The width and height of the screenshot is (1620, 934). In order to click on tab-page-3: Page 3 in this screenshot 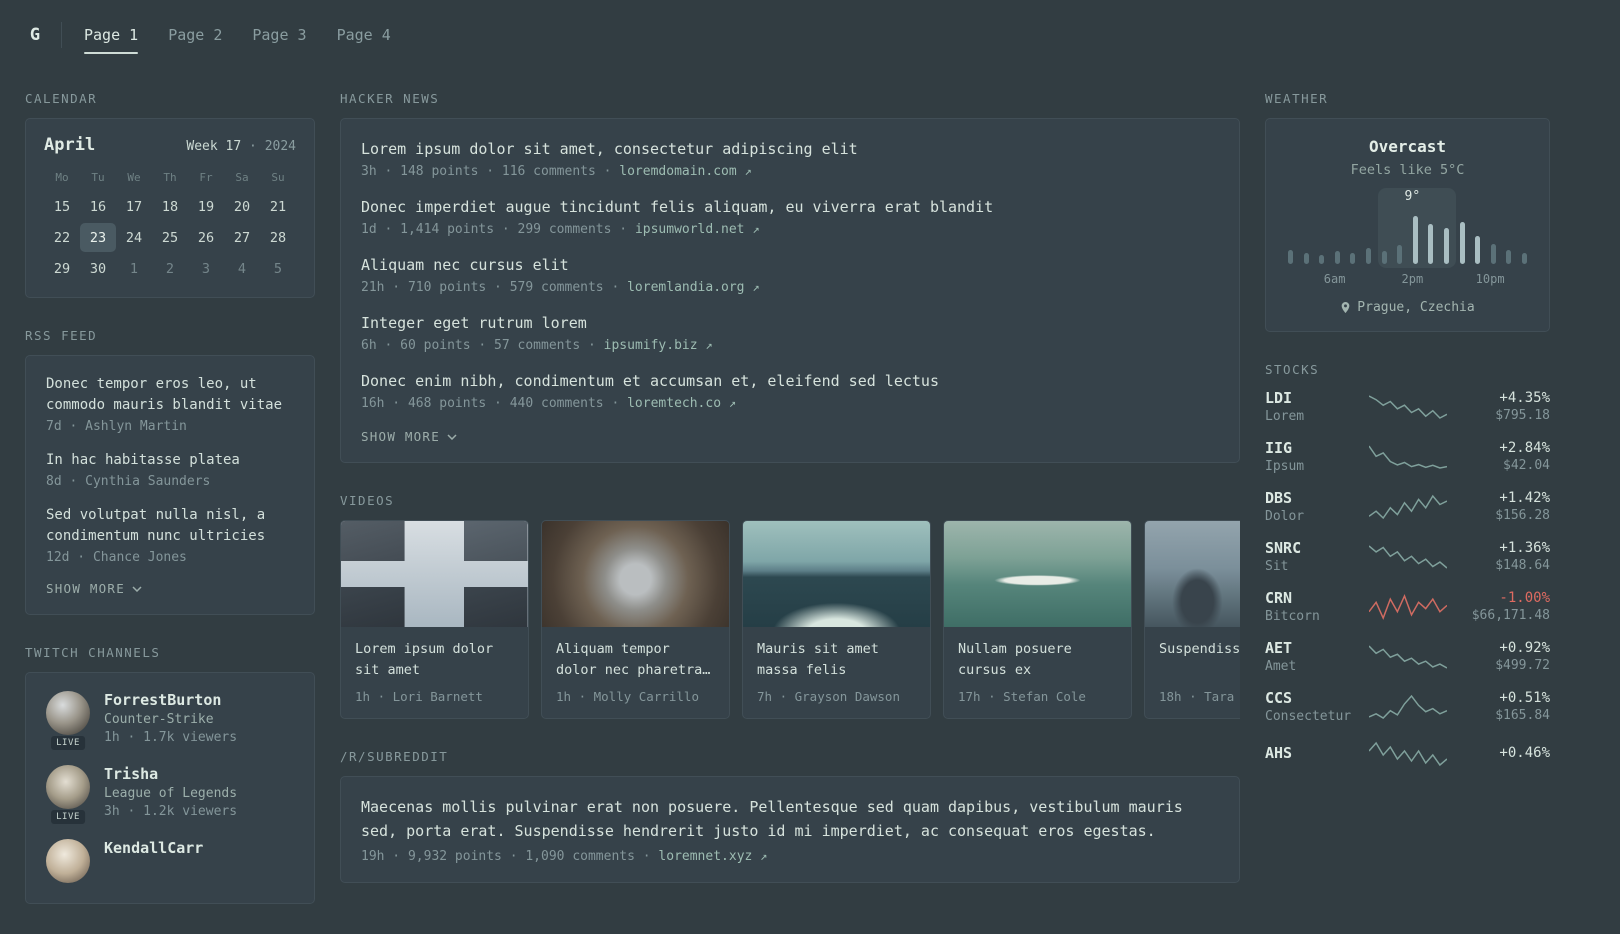, I will do `click(279, 35)`.